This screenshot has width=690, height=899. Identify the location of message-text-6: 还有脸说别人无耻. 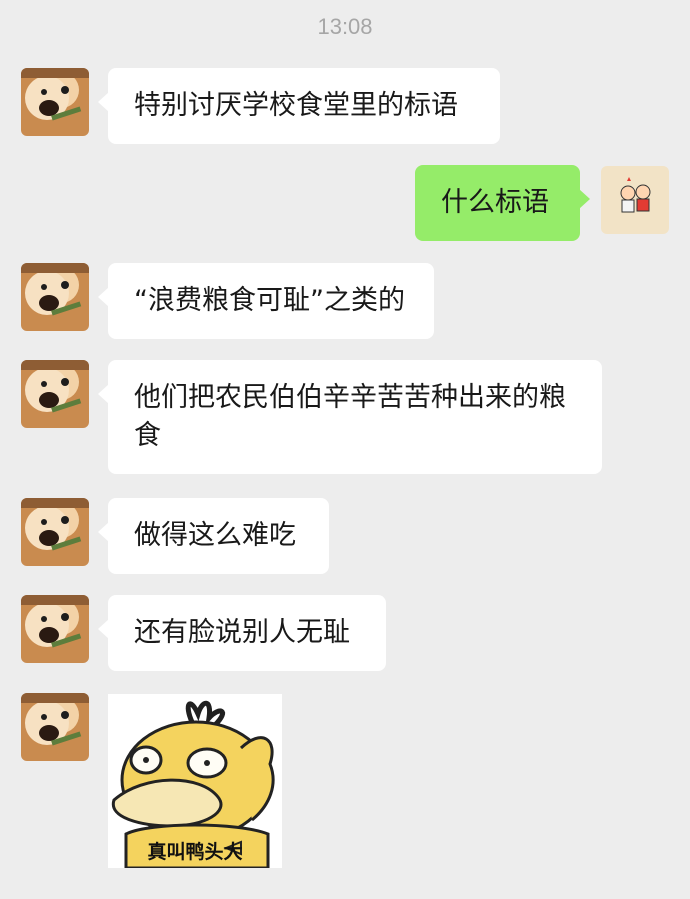
(242, 632).